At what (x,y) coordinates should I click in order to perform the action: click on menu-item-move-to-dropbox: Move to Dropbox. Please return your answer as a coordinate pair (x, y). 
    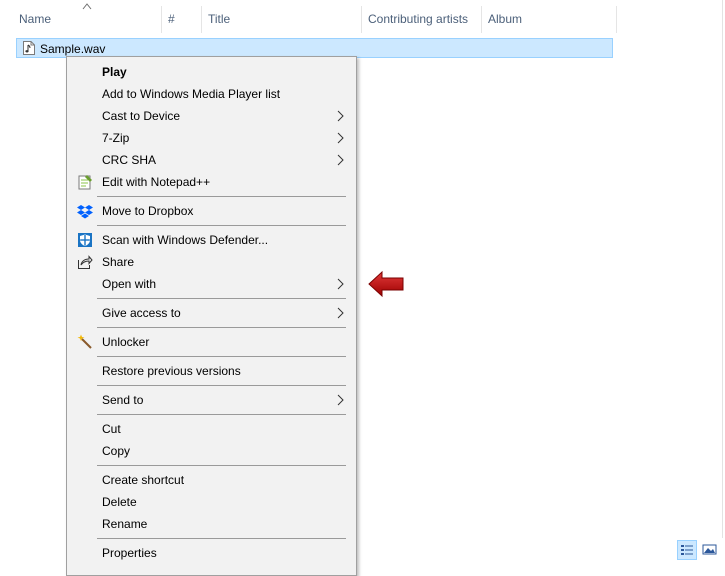
    Looking at the image, I should click on (211, 211).